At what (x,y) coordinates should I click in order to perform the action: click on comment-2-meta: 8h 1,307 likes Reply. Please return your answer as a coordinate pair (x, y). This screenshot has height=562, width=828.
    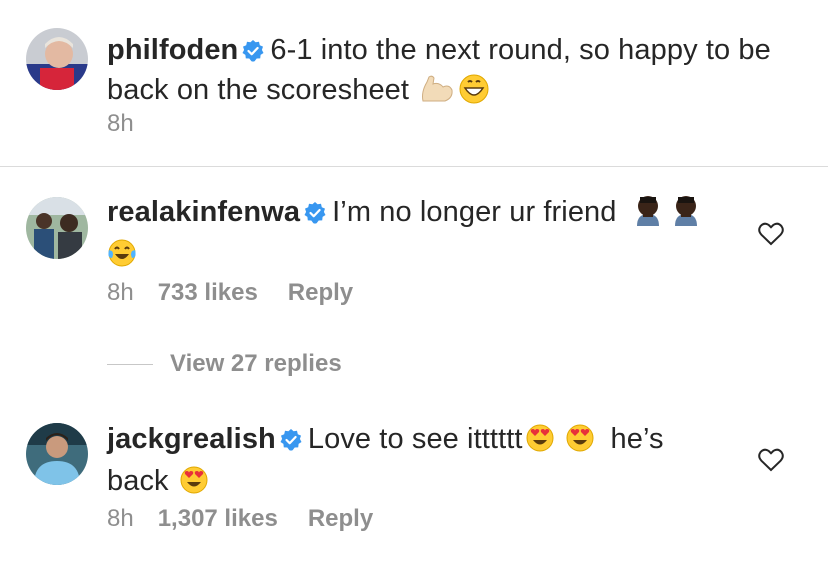
    Looking at the image, I should click on (255, 519).